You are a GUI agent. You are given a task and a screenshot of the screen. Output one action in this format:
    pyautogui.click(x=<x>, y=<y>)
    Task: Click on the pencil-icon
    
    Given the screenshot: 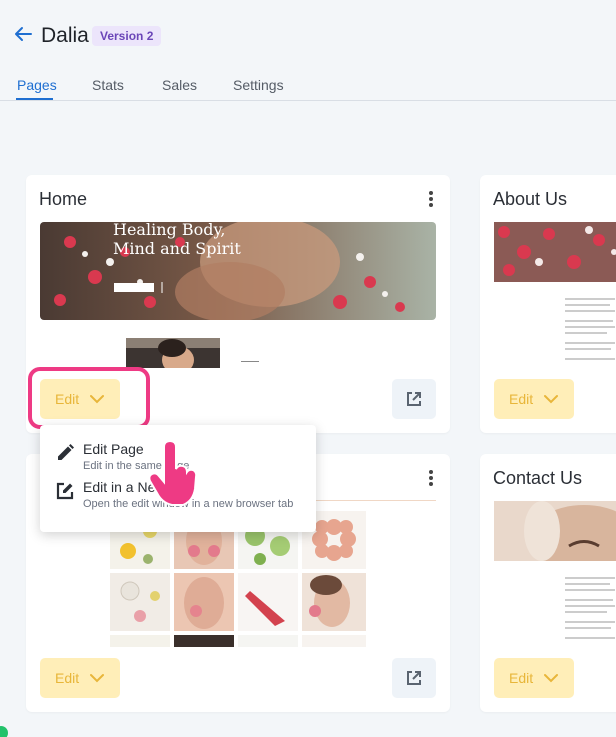 What is the action you would take?
    pyautogui.click(x=66, y=452)
    